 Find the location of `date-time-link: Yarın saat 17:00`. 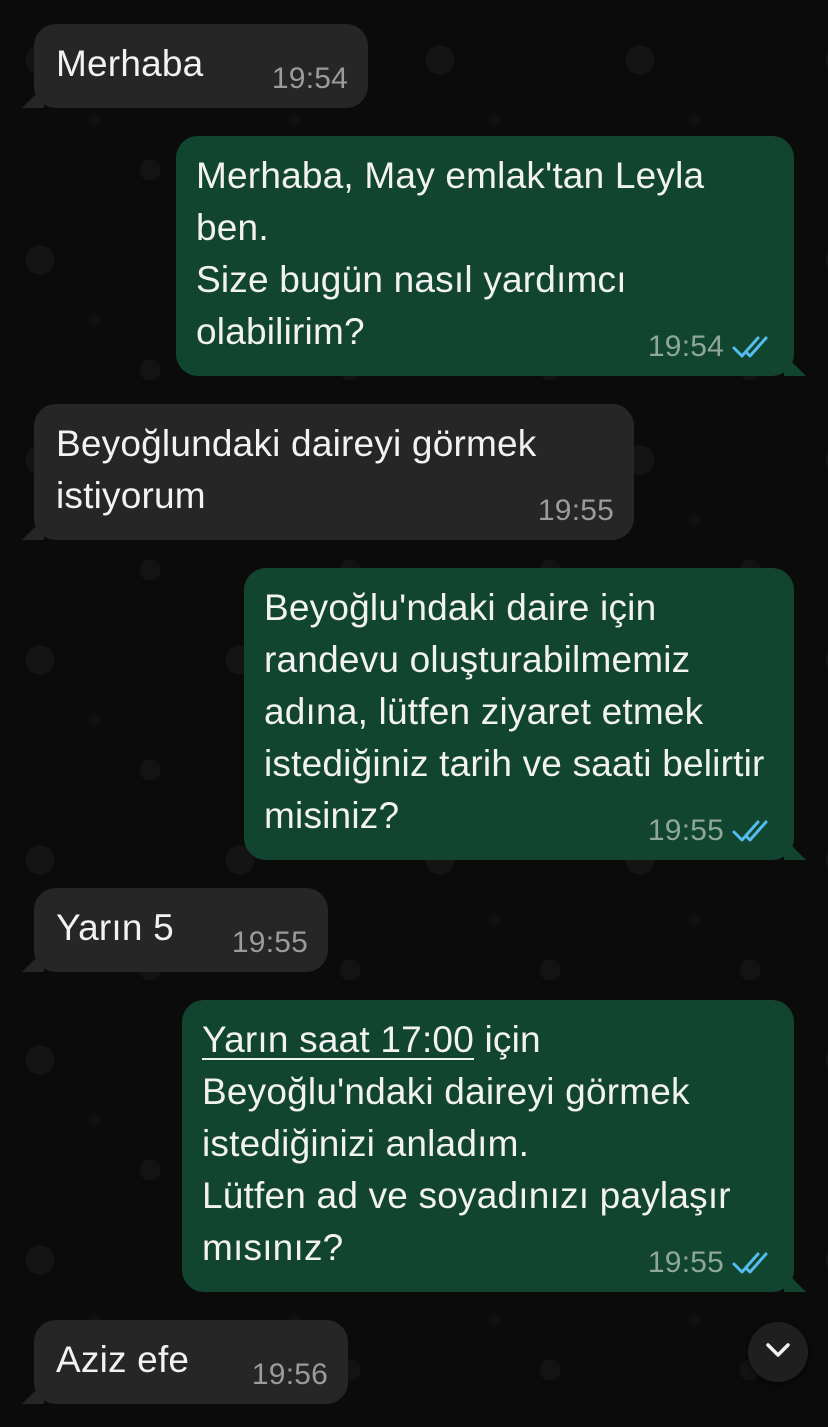

date-time-link: Yarın saat 17:00 is located at coordinates (338, 1039).